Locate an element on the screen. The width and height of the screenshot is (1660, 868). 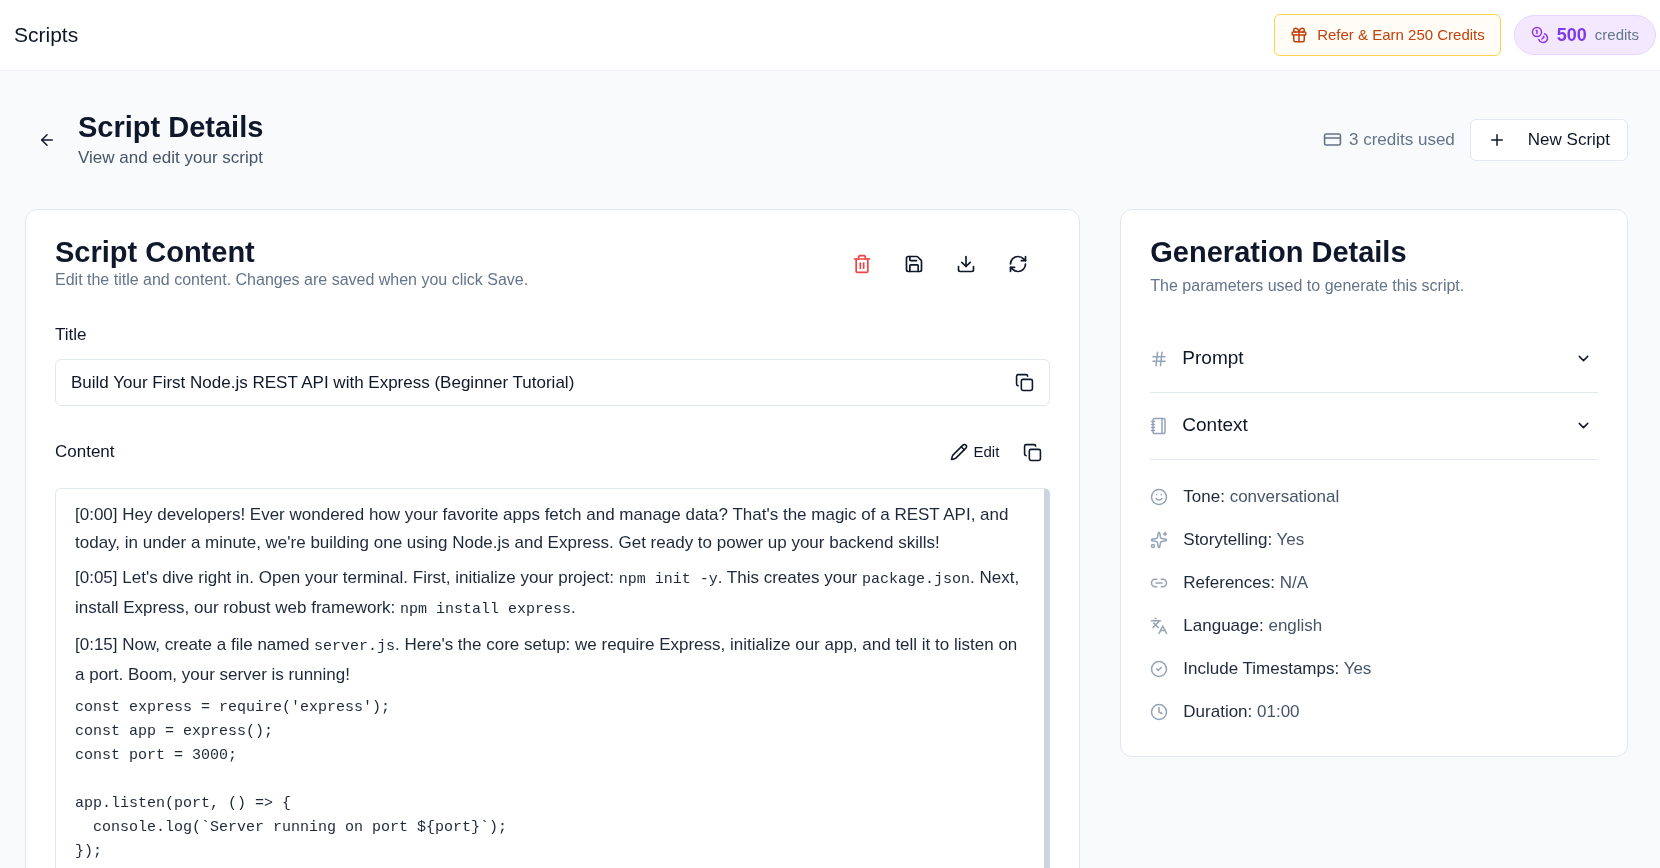
smile-icon is located at coordinates (1159, 497).